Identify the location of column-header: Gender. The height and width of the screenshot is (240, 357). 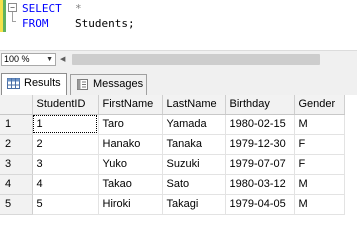
(319, 105).